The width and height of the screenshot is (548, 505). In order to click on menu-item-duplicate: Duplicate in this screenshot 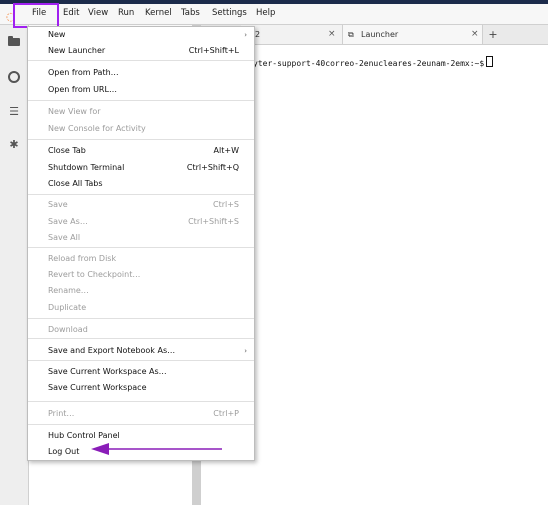, I will do `click(150, 308)`.